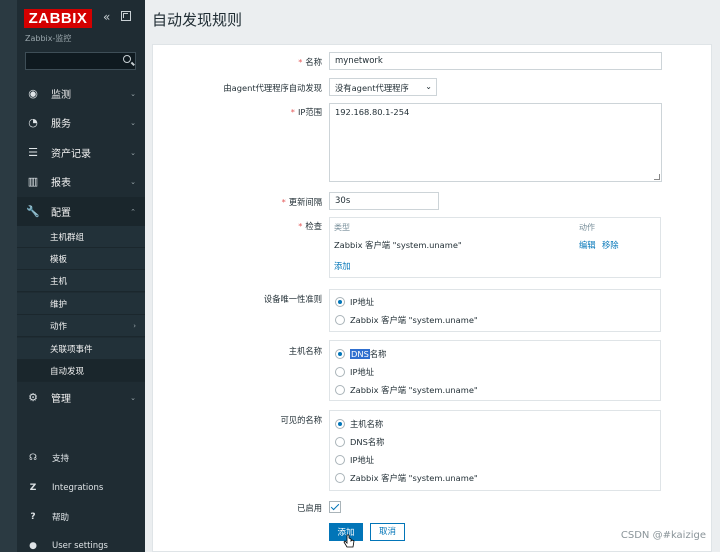 The width and height of the screenshot is (720, 552). Describe the element at coordinates (197, 20) in the screenshot. I see `page-title: 自动发现规则` at that location.